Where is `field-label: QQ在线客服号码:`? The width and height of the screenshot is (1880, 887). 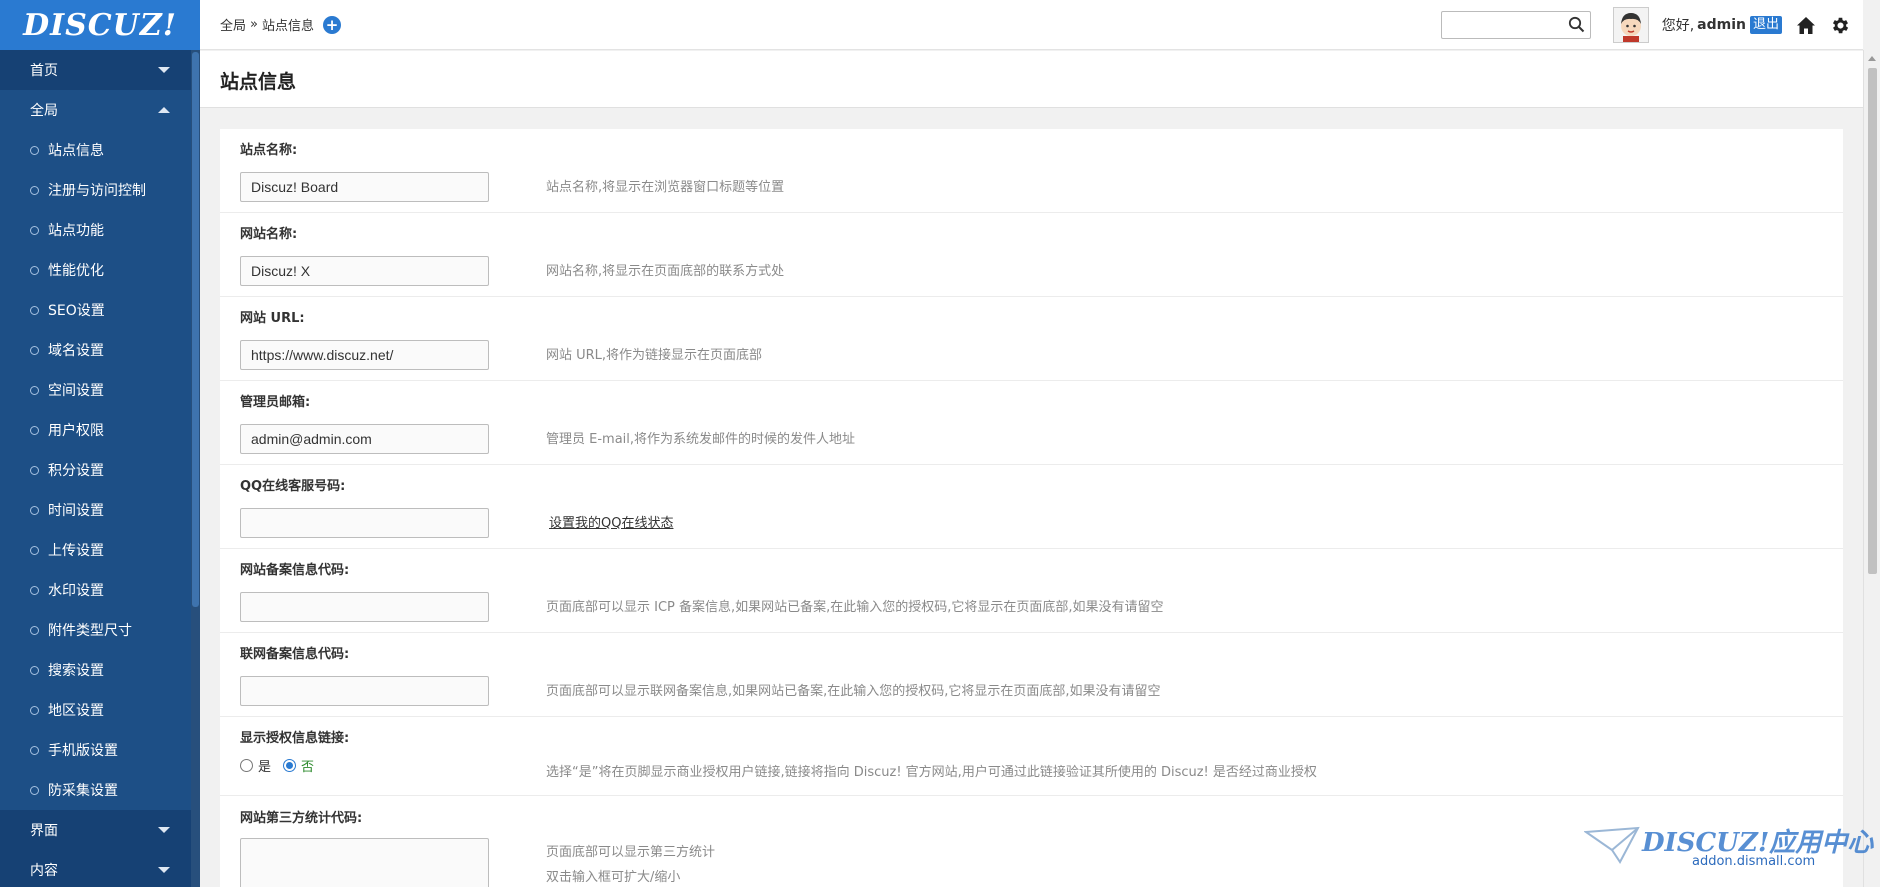 field-label: QQ在线客服号码: is located at coordinates (293, 486).